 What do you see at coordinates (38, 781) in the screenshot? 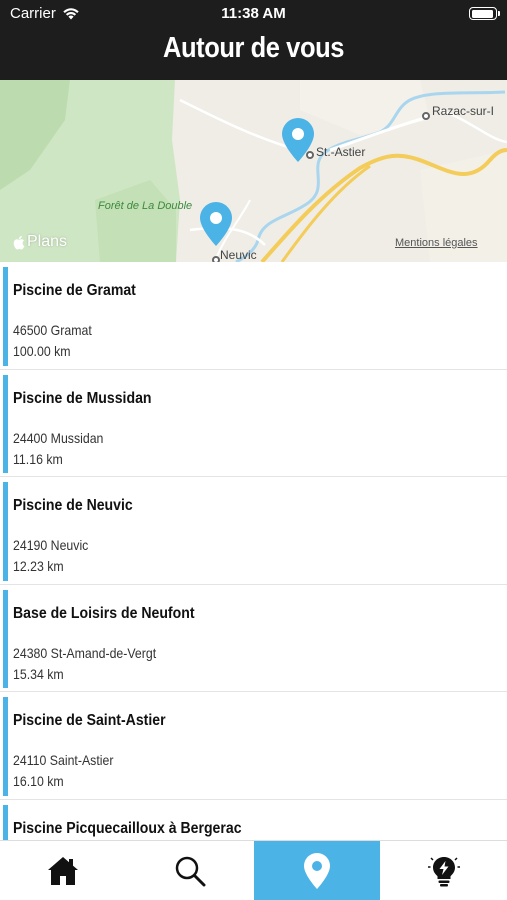
I see `pool-distance: 16.10 km` at bounding box center [38, 781].